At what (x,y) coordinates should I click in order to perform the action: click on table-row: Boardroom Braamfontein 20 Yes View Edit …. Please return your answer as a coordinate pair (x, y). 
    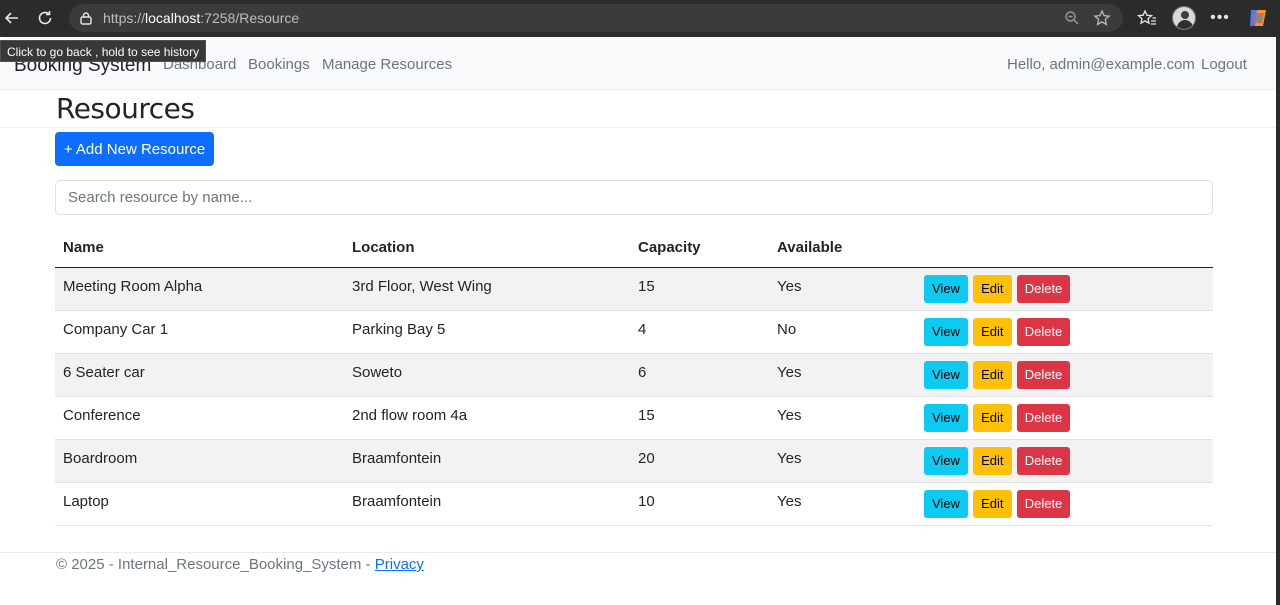
    Looking at the image, I should click on (634, 461).